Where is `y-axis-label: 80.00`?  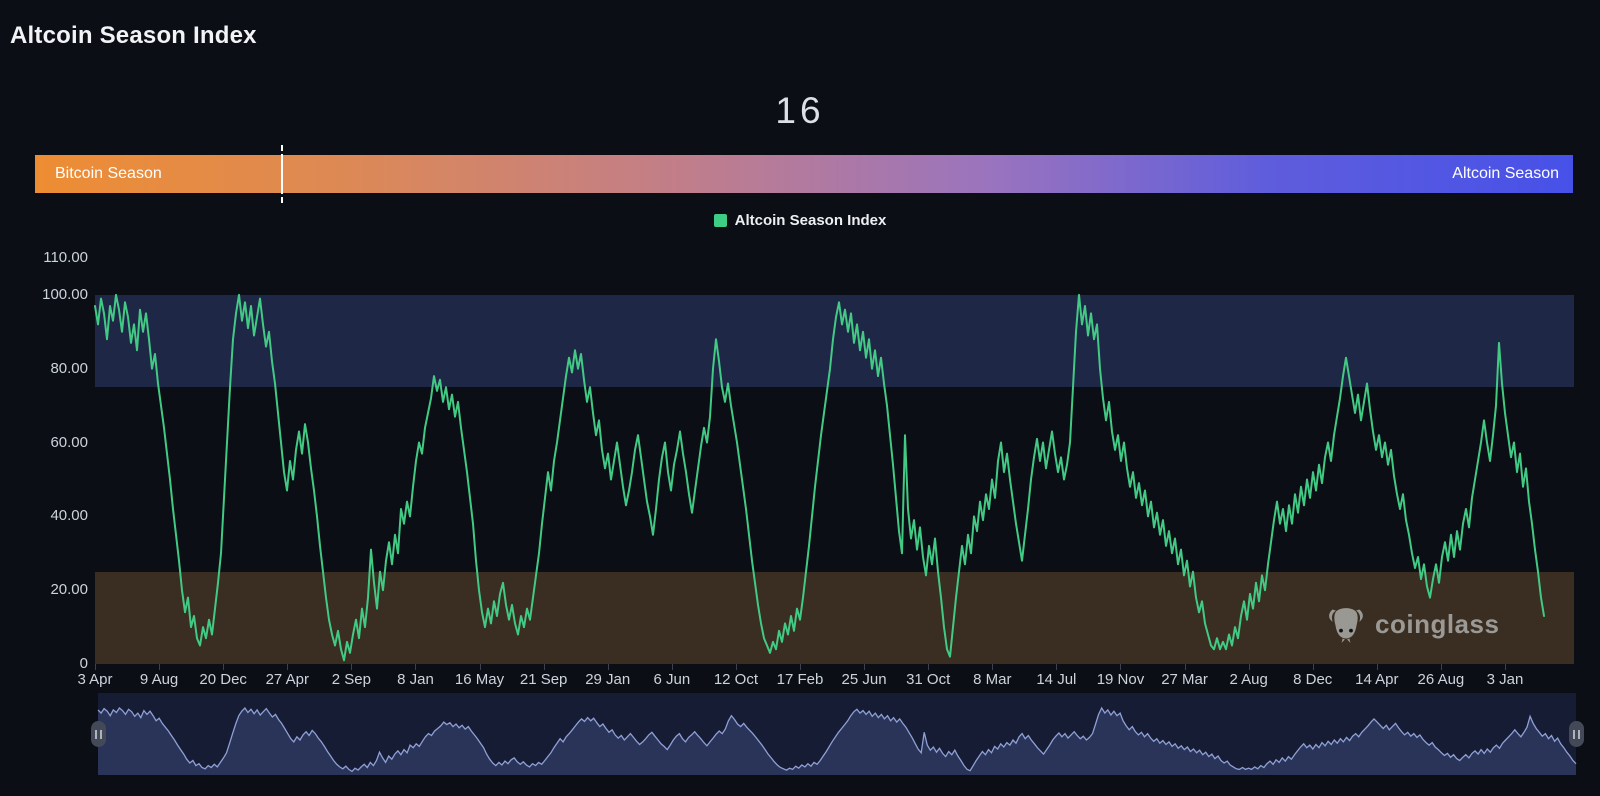 y-axis-label: 80.00 is located at coordinates (69, 368).